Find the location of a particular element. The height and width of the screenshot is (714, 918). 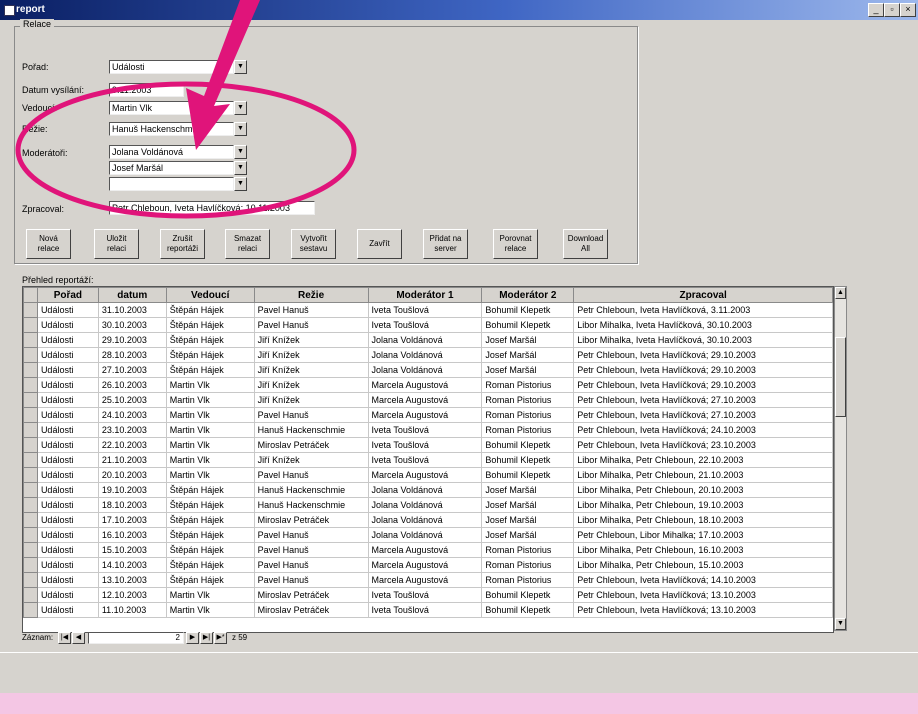

highlight-ellipse is located at coordinates (186, 150).